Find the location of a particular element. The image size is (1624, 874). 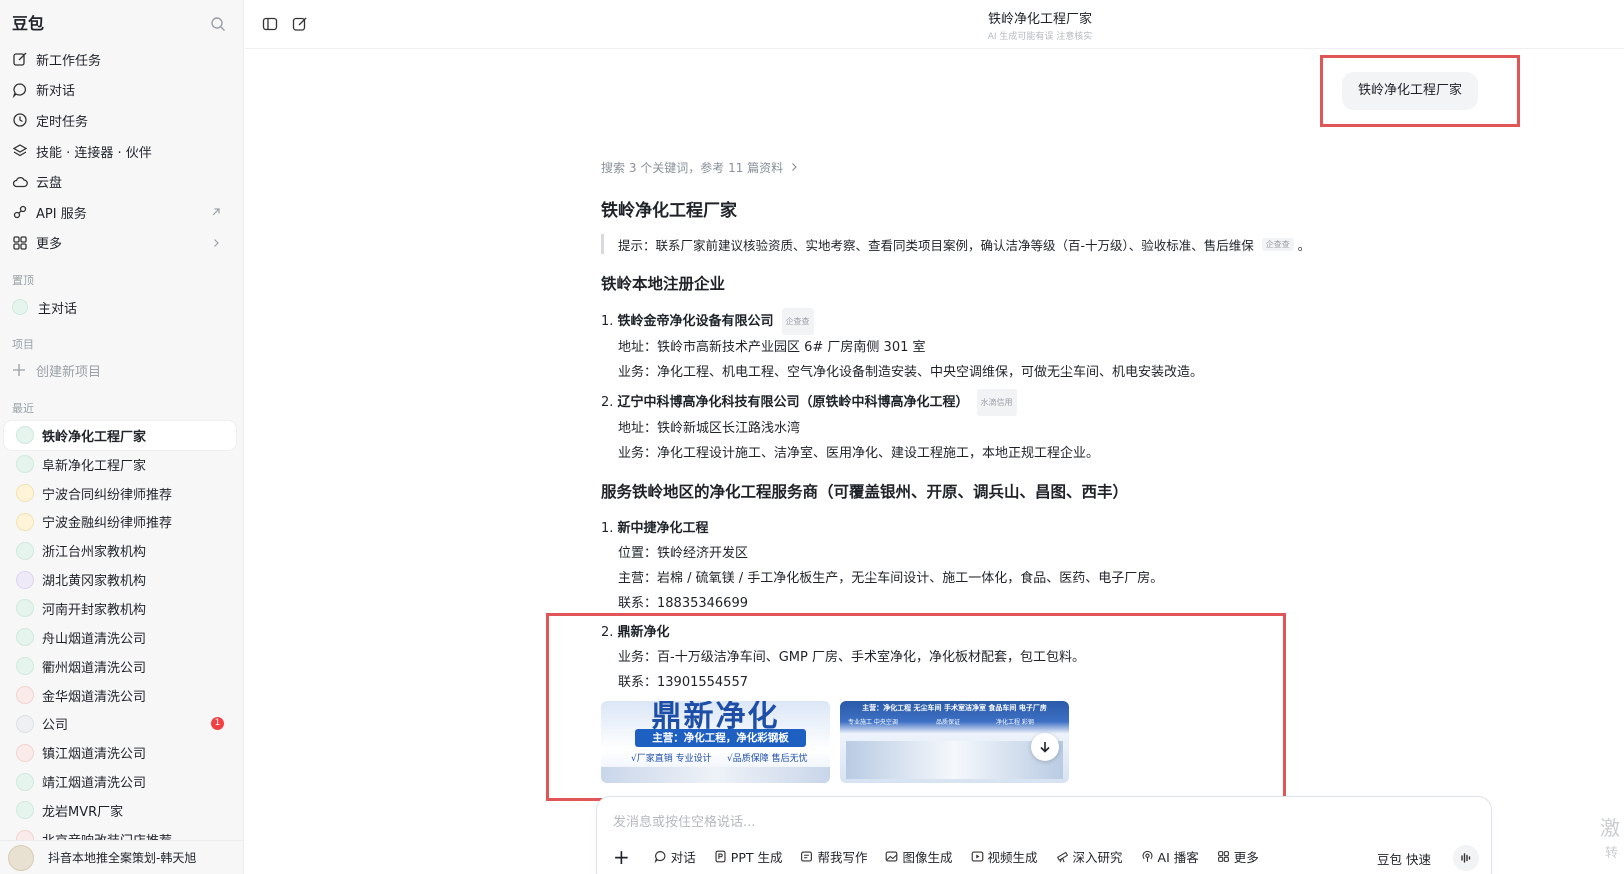

recent-chat-label: 舟山烟道清洗公司 is located at coordinates (94, 639).